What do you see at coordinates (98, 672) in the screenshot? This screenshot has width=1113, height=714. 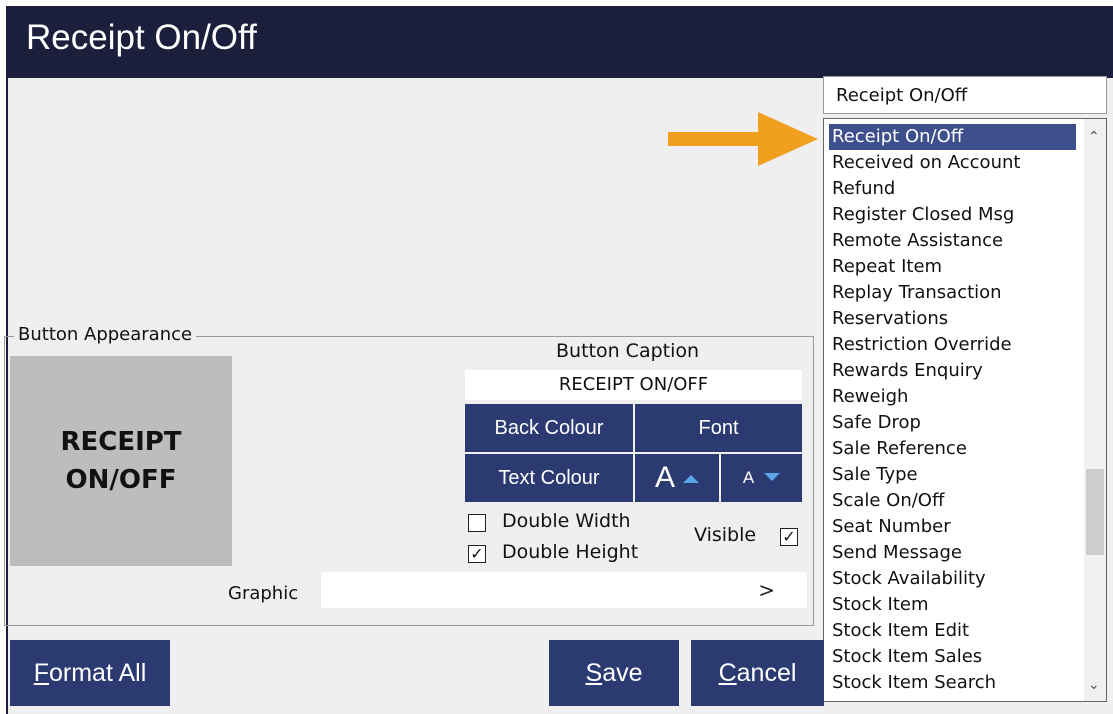 I see `format-all-label: ormat All` at bounding box center [98, 672].